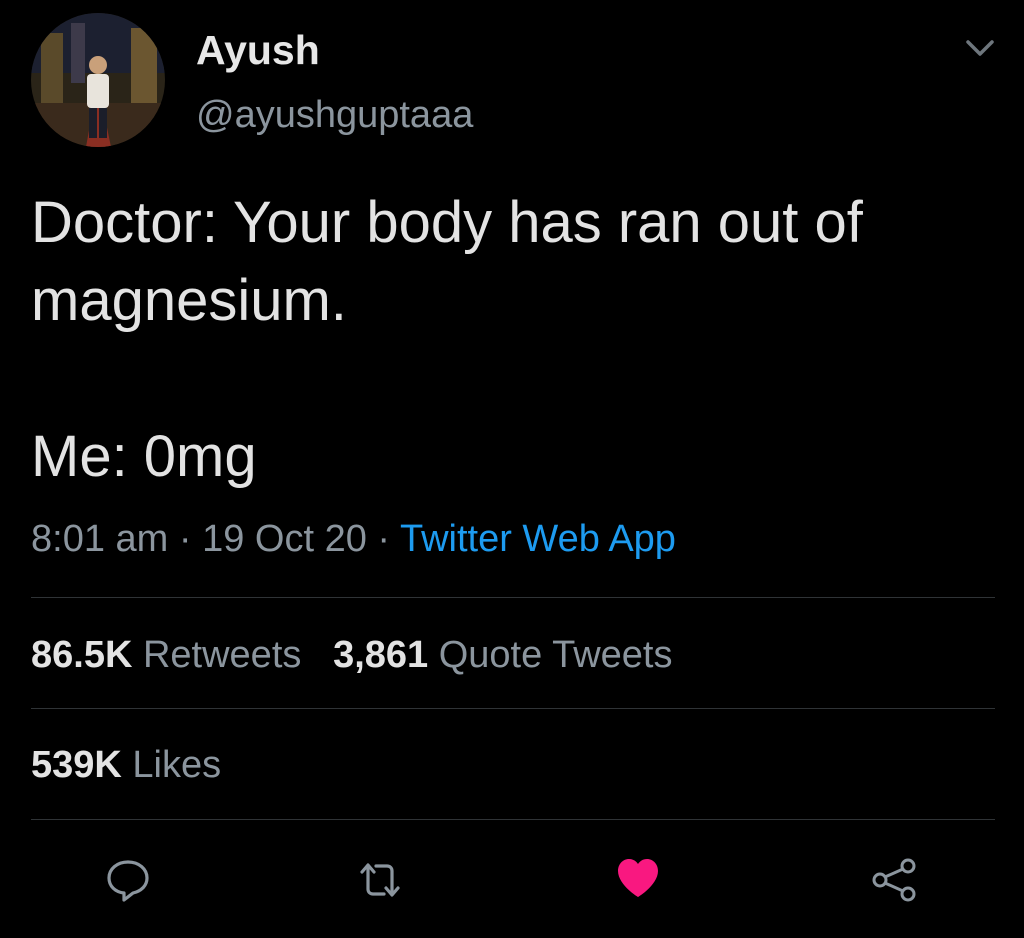 This screenshot has height=938, width=1024. I want to click on profile-photo, so click(98, 80).